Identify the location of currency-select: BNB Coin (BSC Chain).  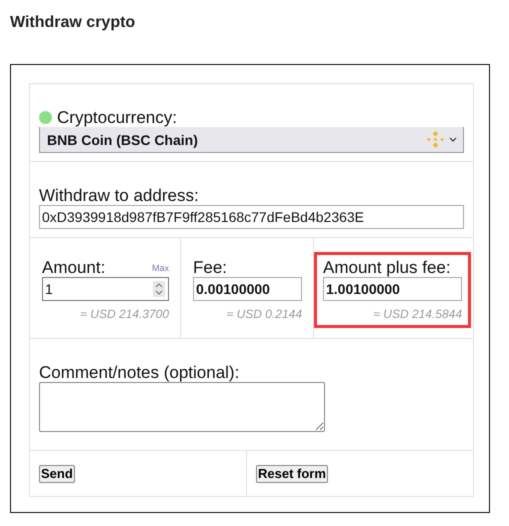
(251, 140).